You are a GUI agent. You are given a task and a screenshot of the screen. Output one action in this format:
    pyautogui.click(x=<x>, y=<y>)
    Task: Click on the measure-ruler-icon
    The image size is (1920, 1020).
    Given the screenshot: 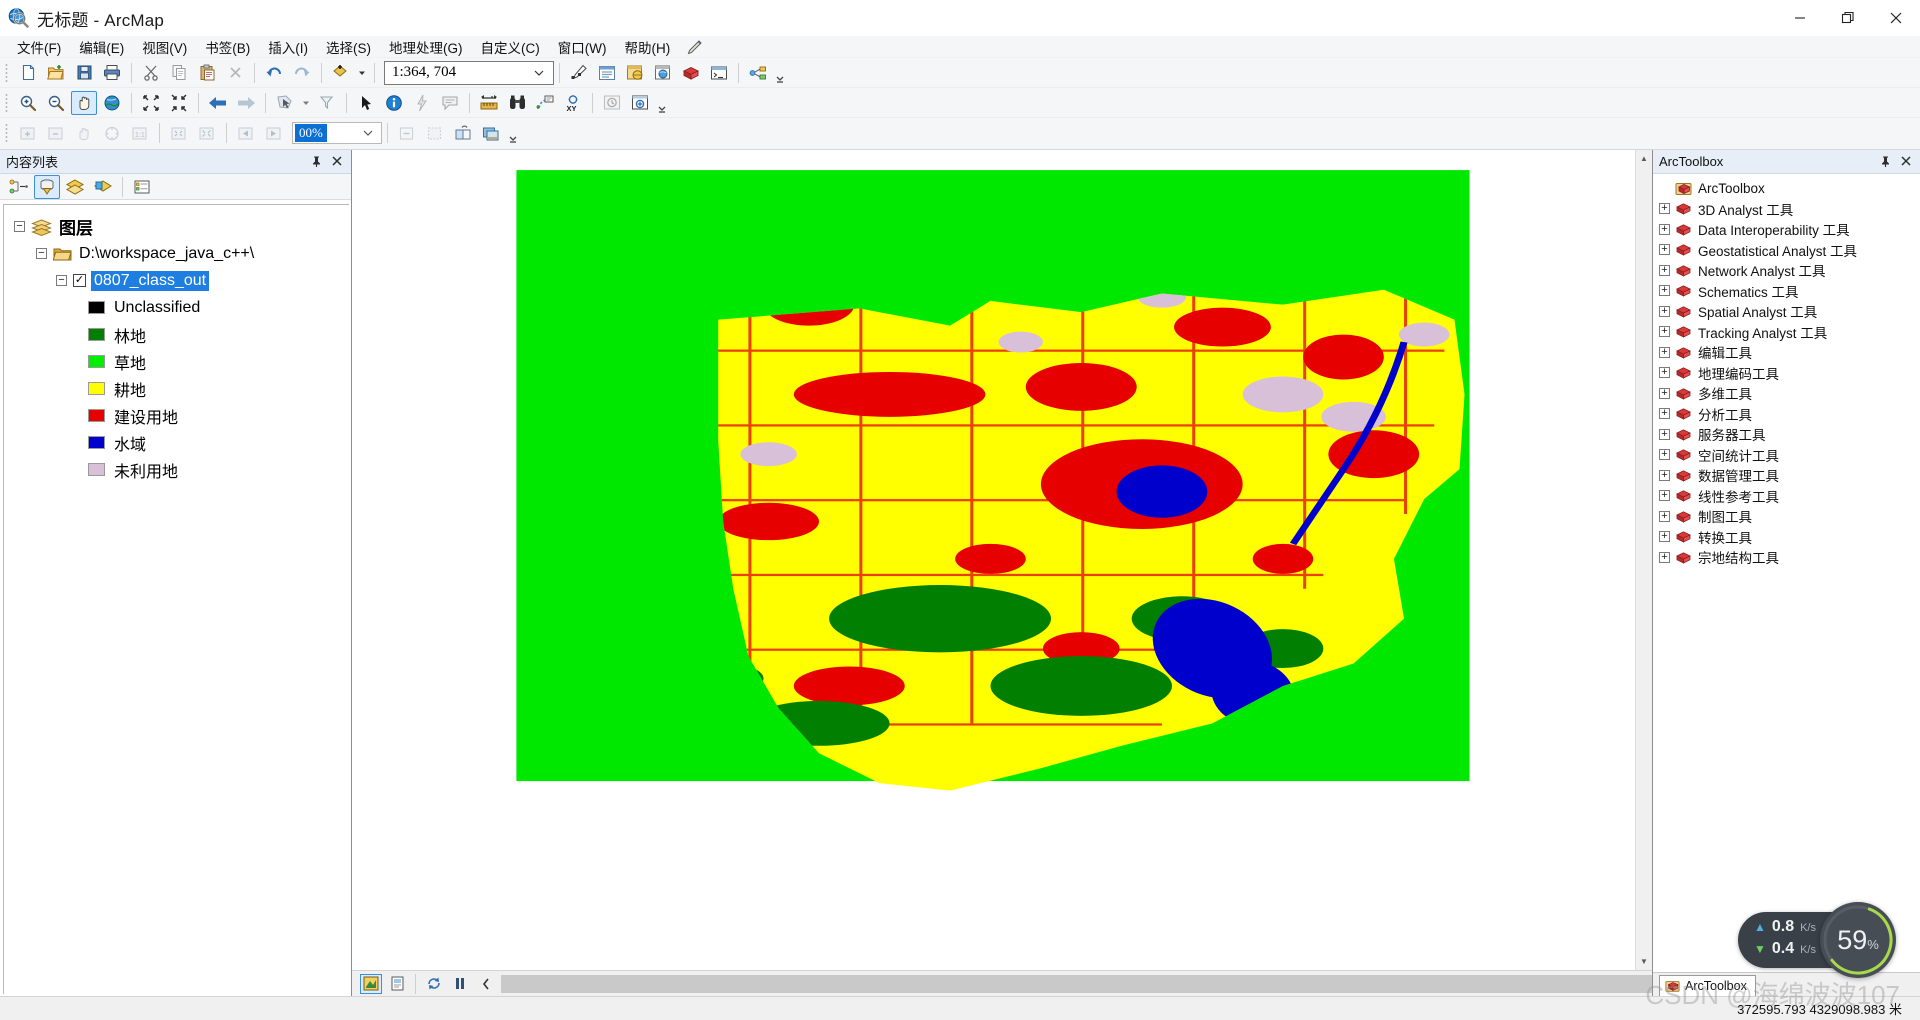 What is the action you would take?
    pyautogui.click(x=489, y=103)
    